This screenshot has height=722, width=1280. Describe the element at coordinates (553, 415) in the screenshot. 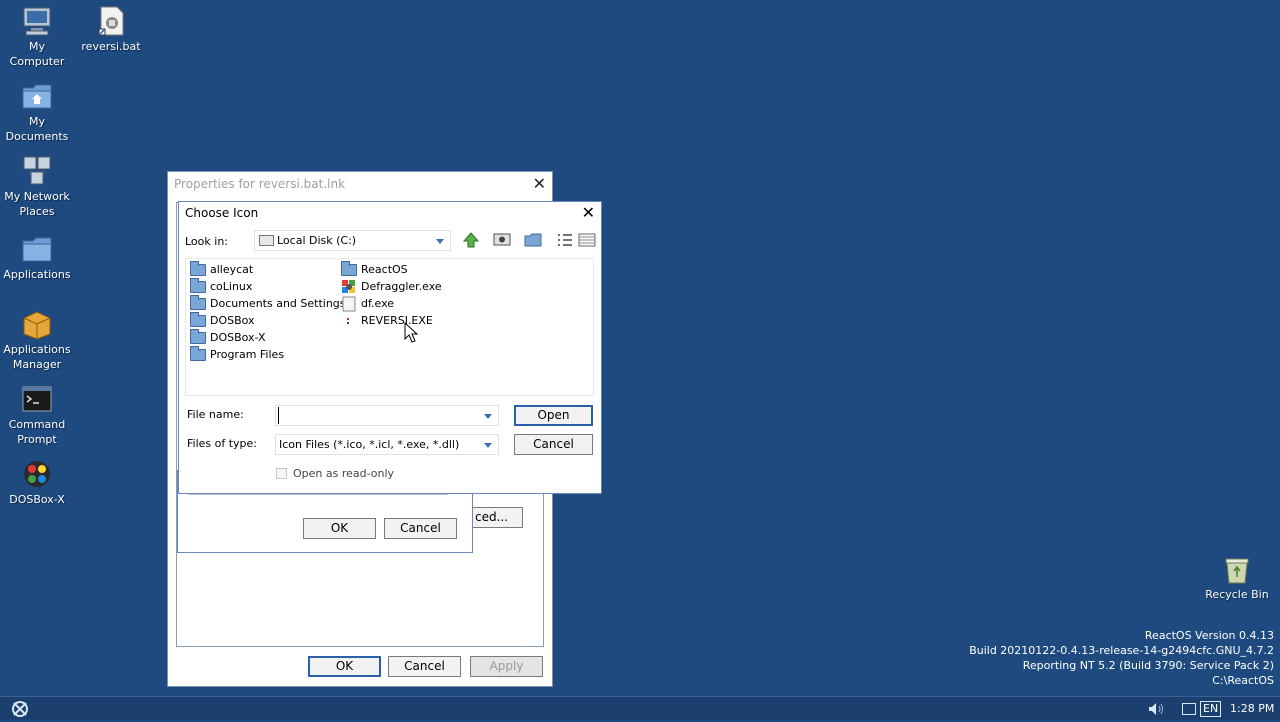

I see `open-button: Open` at that location.